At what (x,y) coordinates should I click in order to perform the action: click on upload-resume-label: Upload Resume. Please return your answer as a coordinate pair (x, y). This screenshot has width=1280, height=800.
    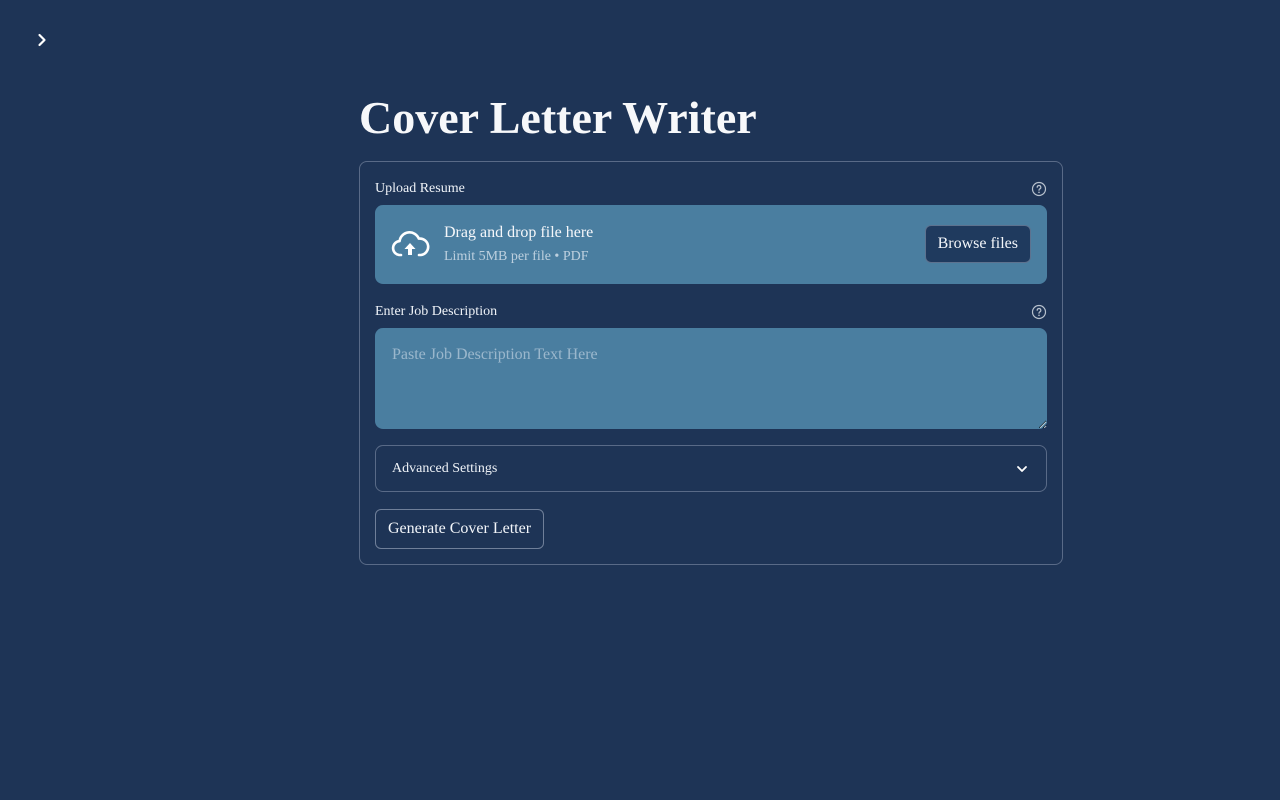
    Looking at the image, I should click on (420, 188).